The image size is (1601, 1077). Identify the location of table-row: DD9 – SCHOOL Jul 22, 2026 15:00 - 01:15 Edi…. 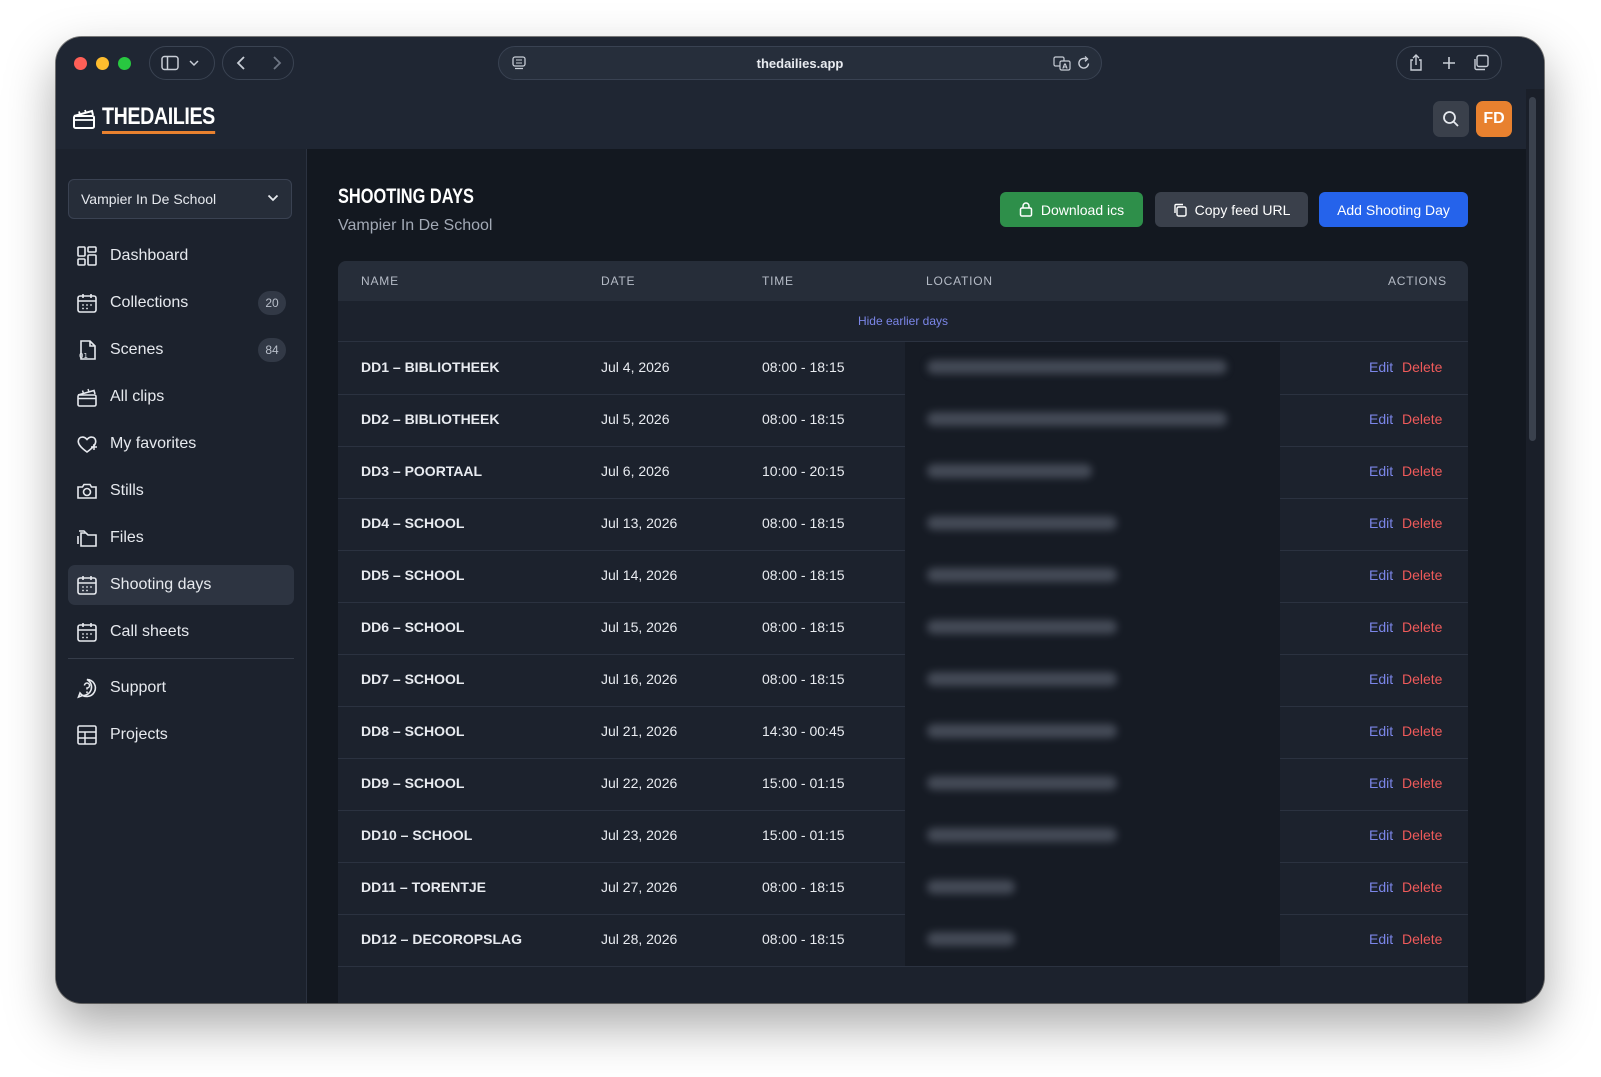
(903, 784).